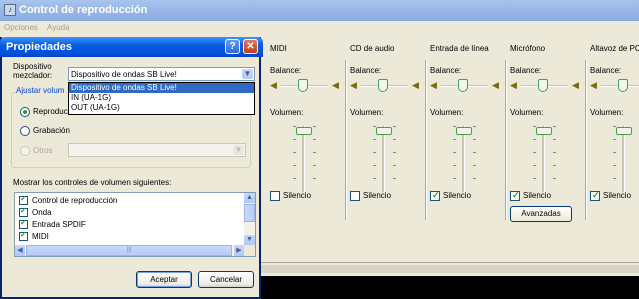  I want to click on device-option: Dispositivo de ondas SB Live!, so click(161, 88).